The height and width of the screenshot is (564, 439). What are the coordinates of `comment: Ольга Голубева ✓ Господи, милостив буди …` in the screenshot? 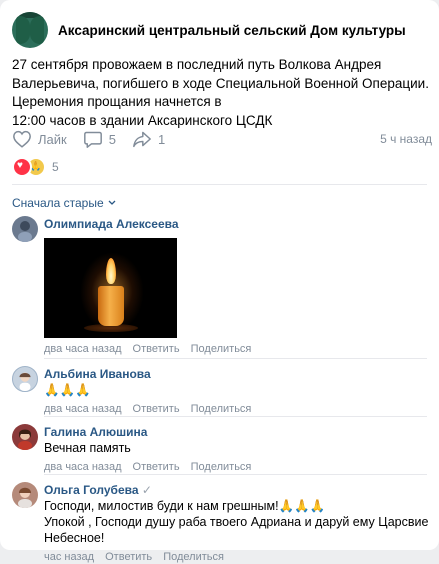 It's located at (222, 522).